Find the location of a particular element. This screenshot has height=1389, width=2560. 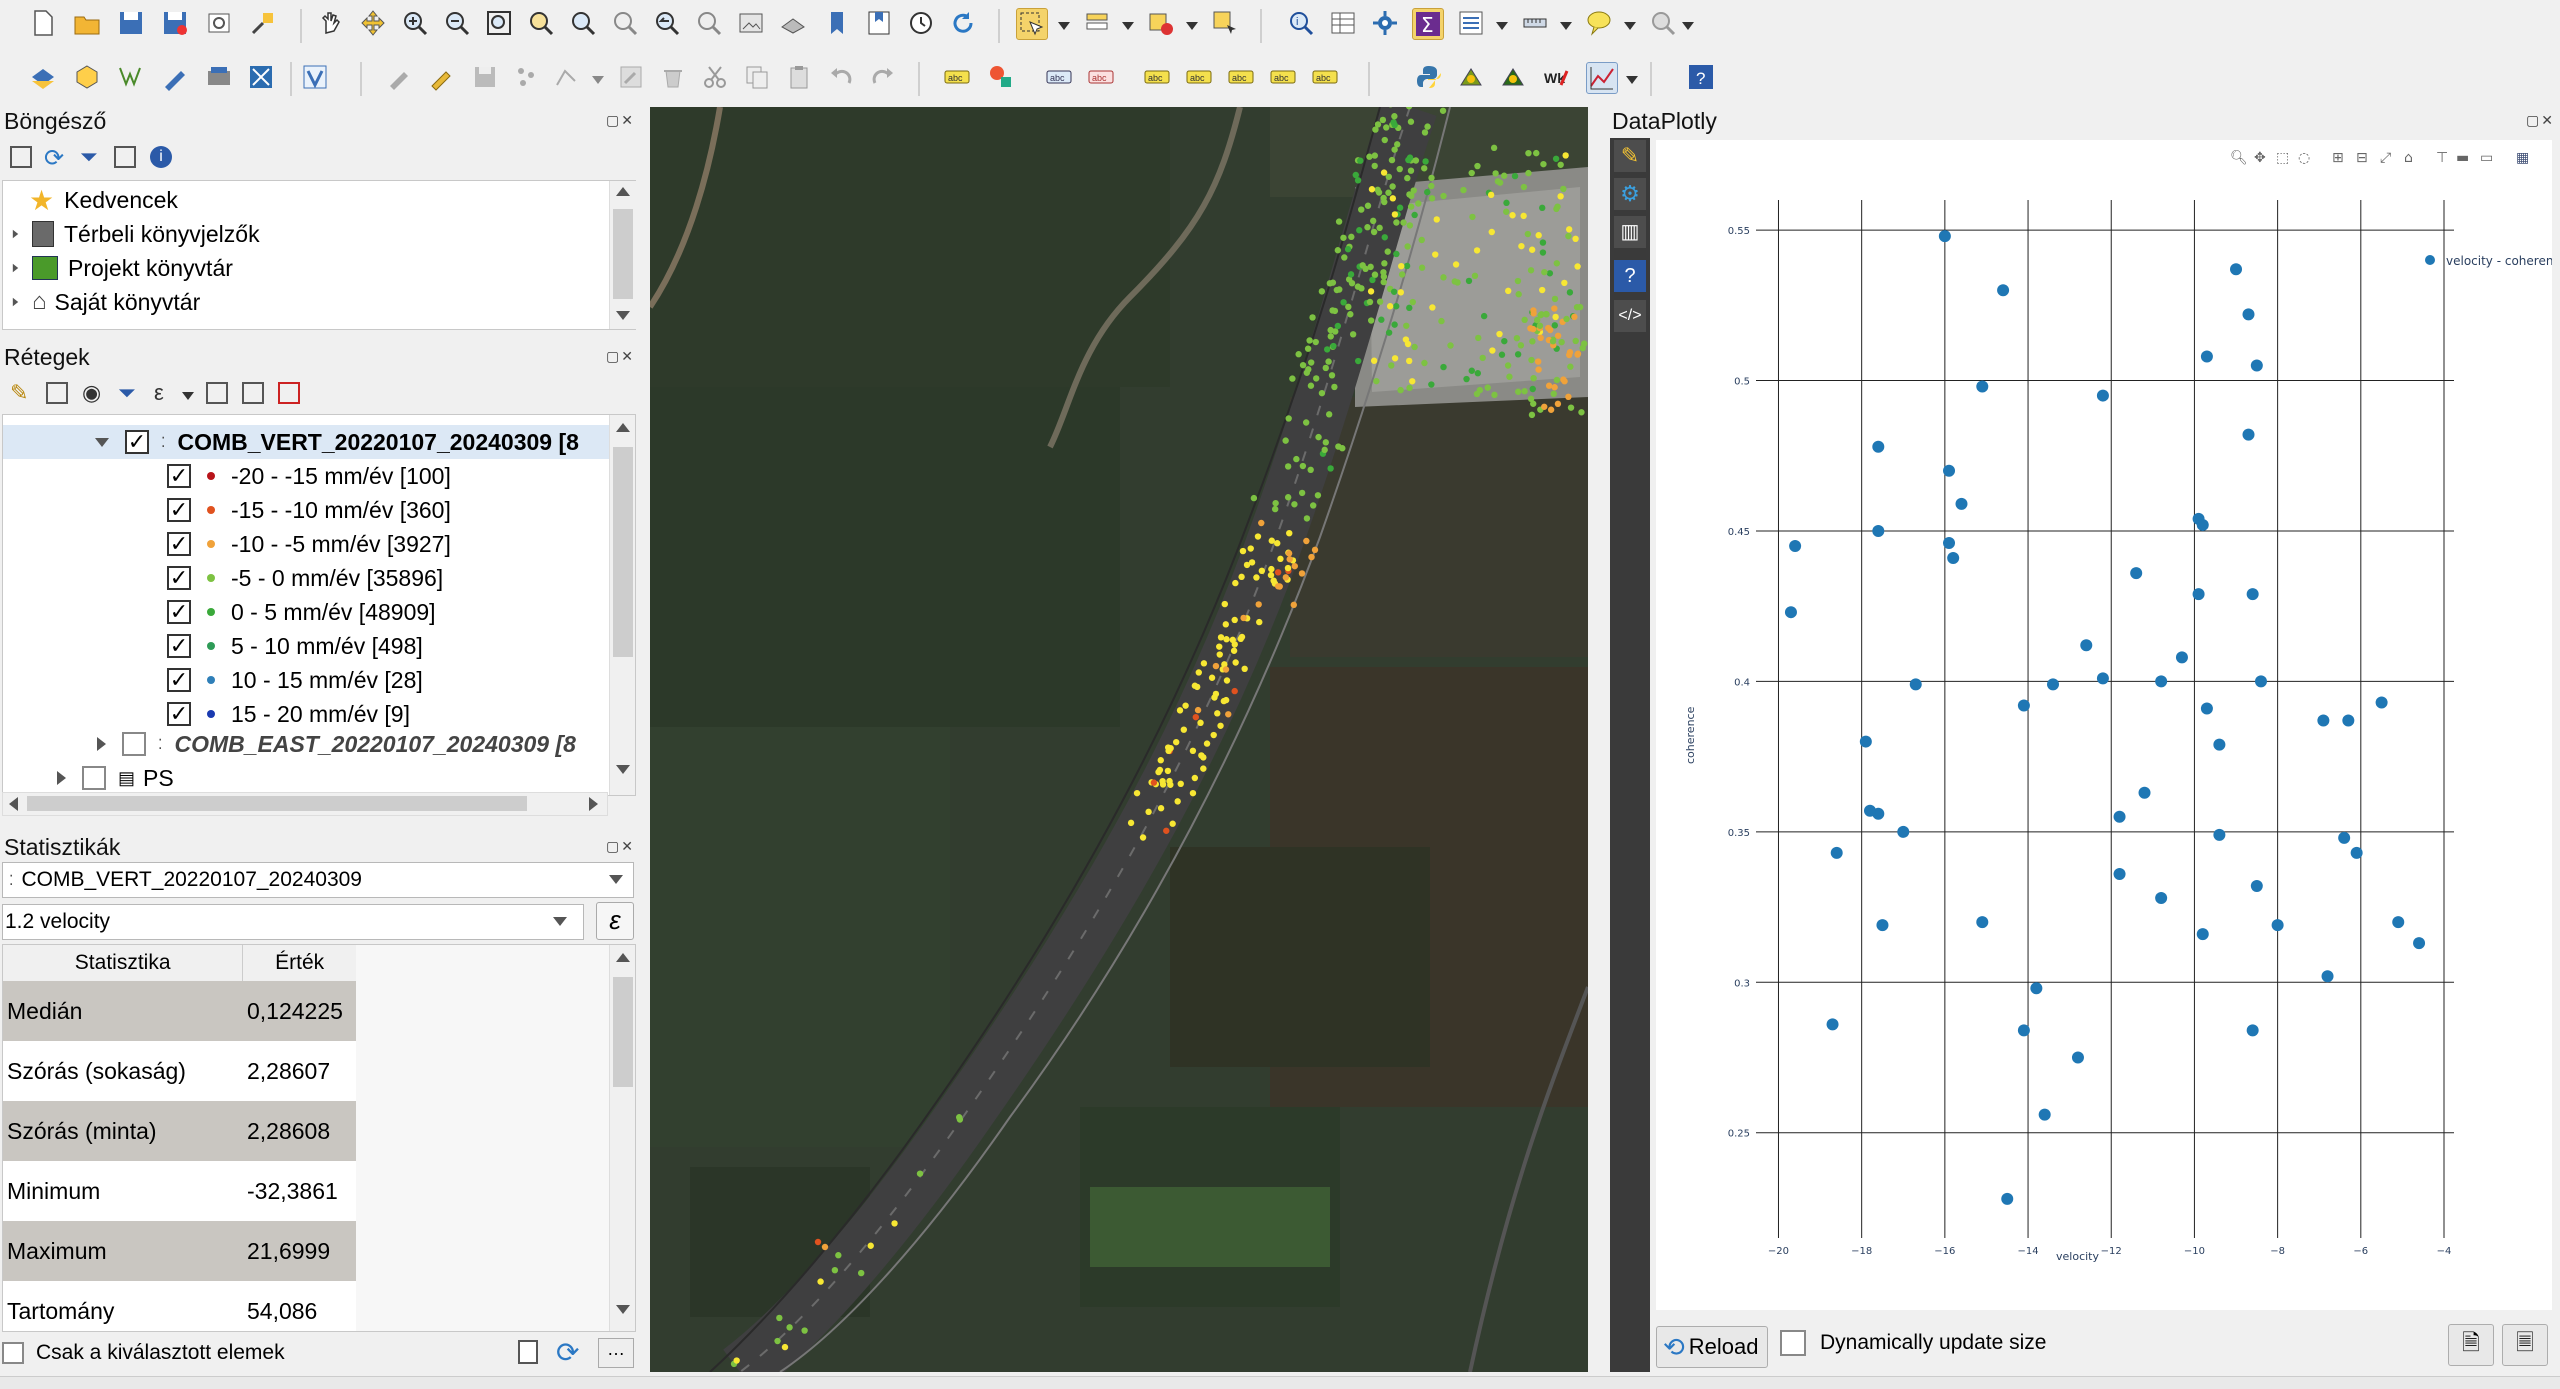

copy-features-icon is located at coordinates (757, 77).